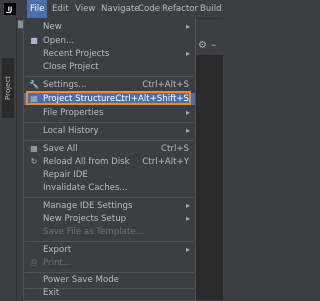  I want to click on menu-item-reload-all: ↻ Reload All from Disk Ctrl+Alt+Y, so click(109, 162).